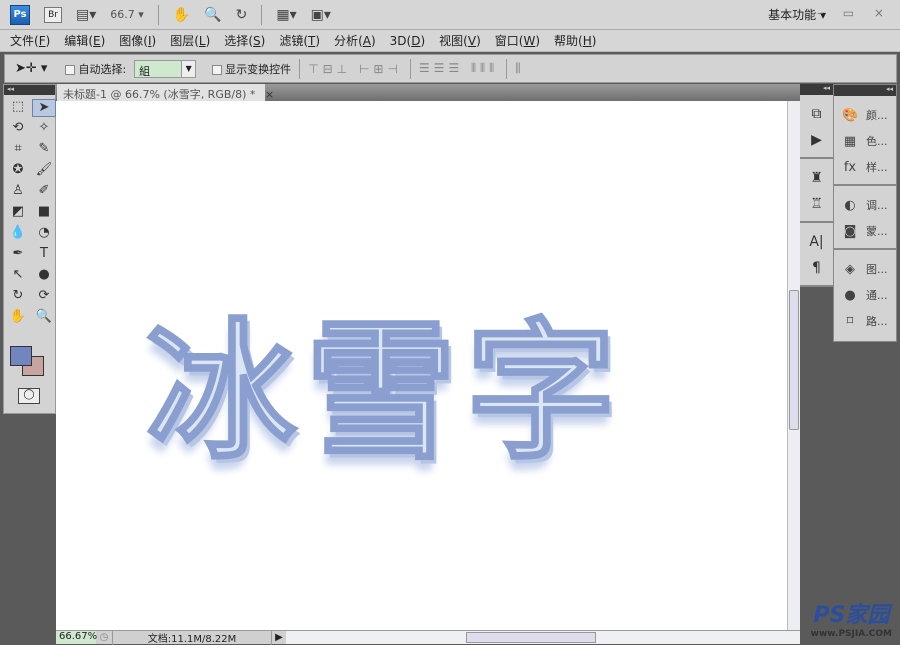  Describe the element at coordinates (279, 637) in the screenshot. I see `status-menu-arrow-icon: ▶` at that location.